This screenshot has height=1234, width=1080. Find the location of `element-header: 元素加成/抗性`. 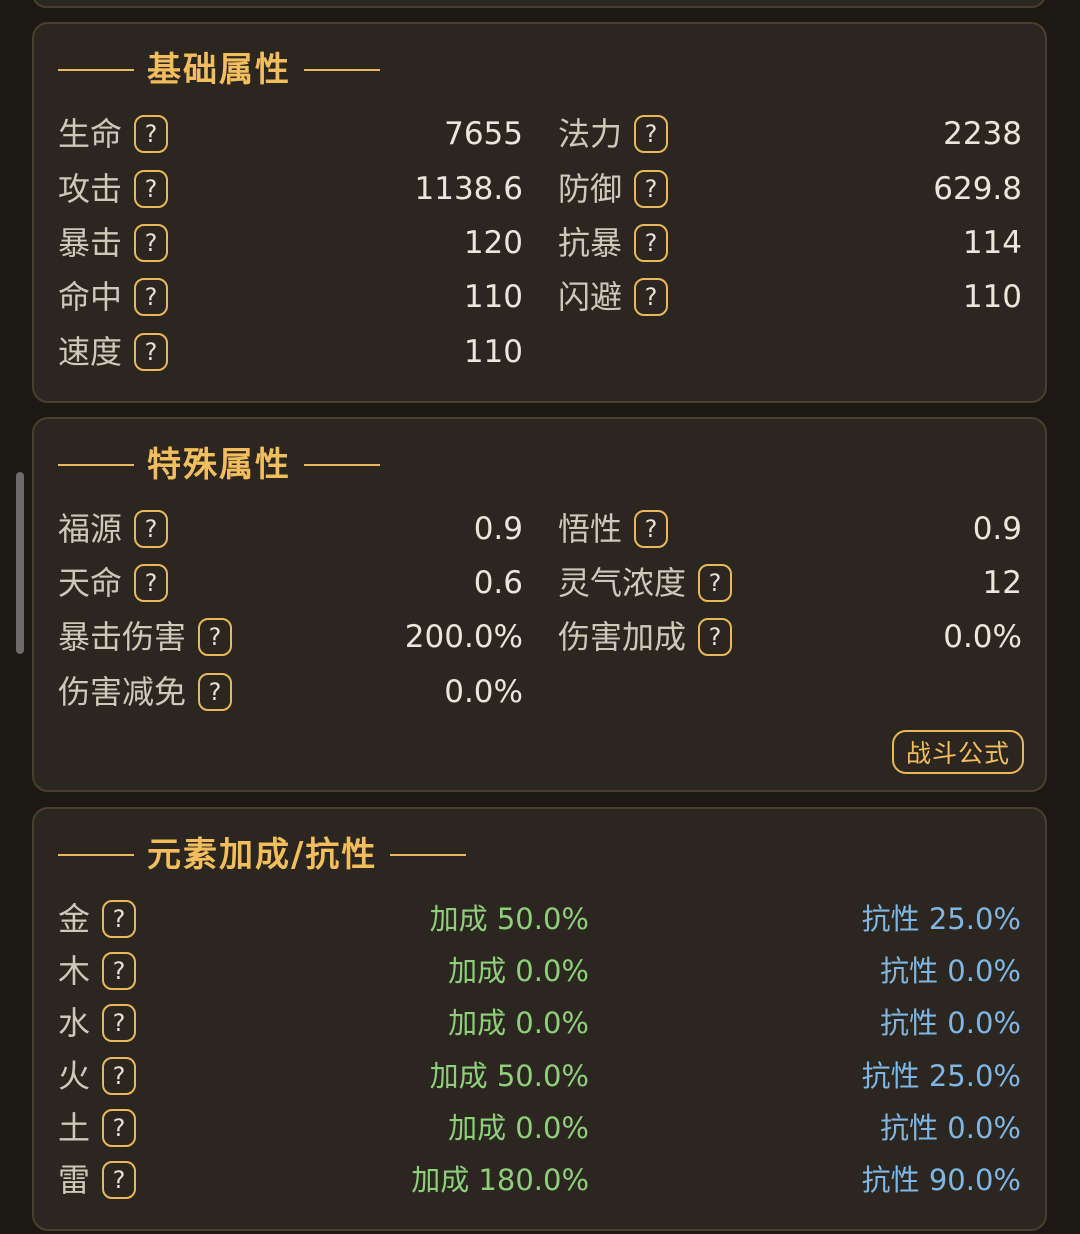

element-header: 元素加成/抗性 is located at coordinates (262, 855).